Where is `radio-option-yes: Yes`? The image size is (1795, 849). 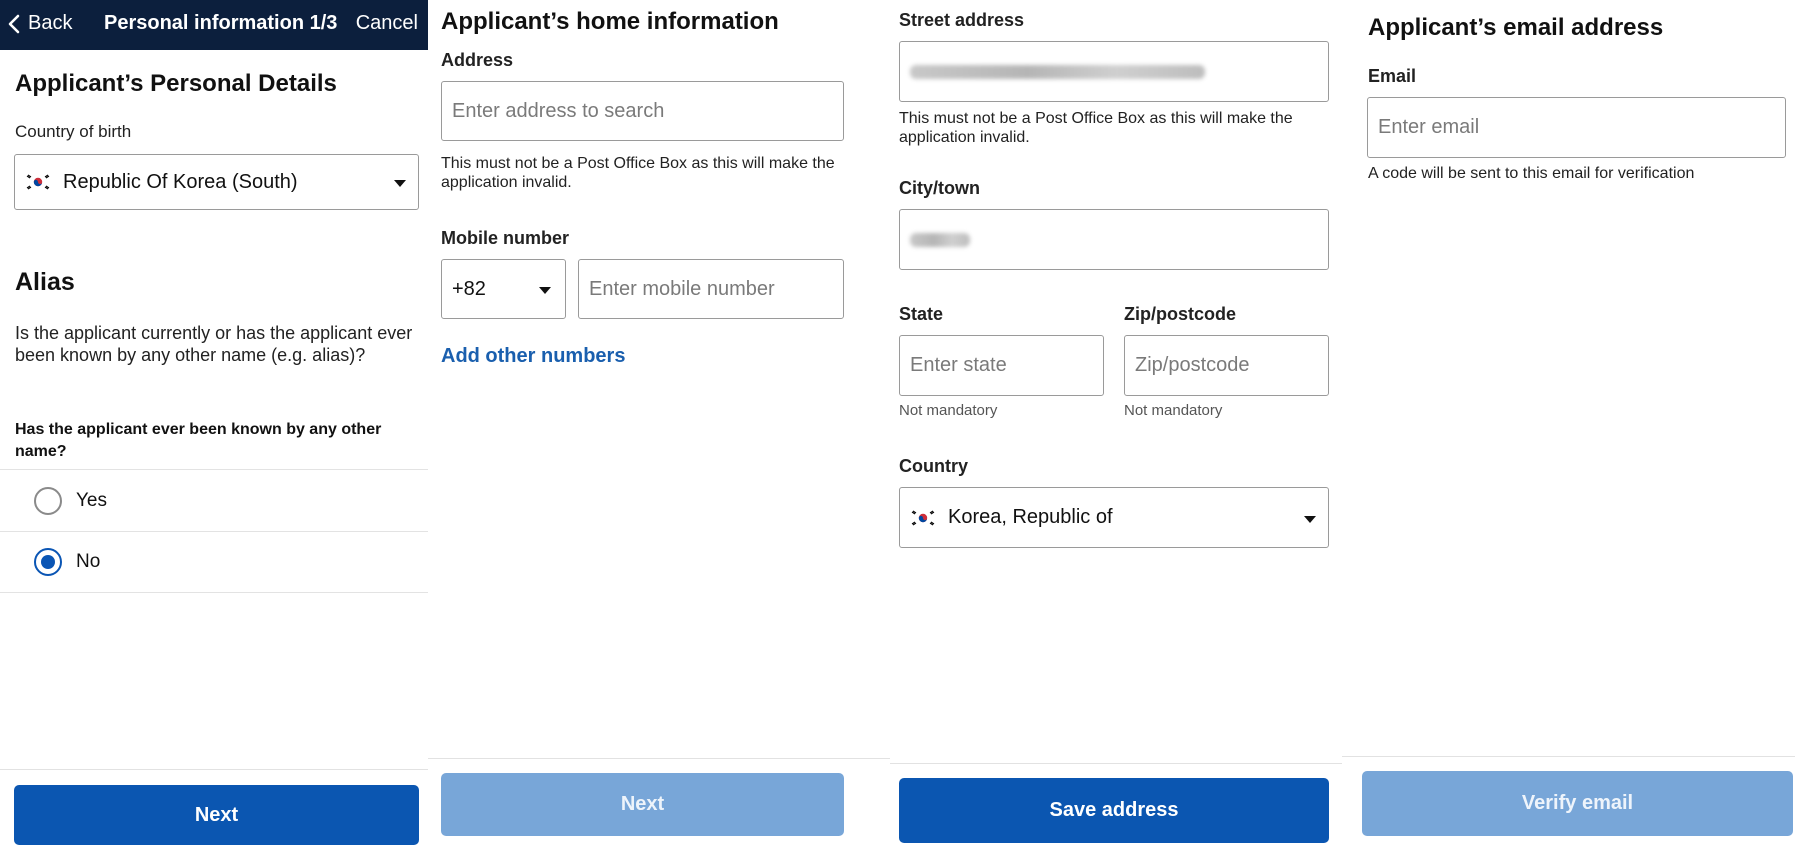
radio-option-yes: Yes is located at coordinates (214, 500).